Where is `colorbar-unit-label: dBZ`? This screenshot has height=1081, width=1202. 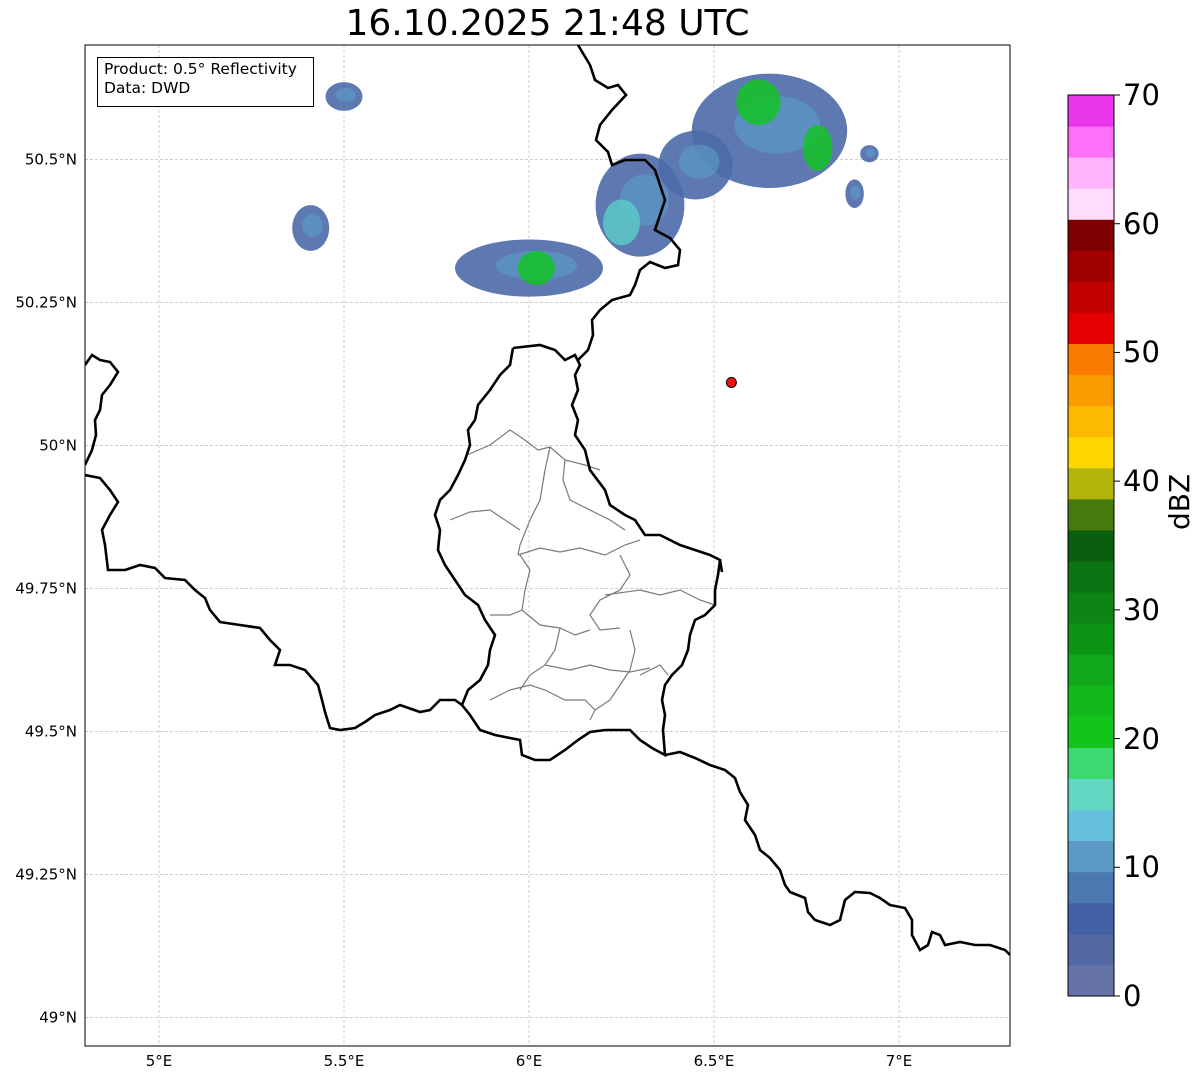
colorbar-unit-label: dBZ is located at coordinates (1179, 501).